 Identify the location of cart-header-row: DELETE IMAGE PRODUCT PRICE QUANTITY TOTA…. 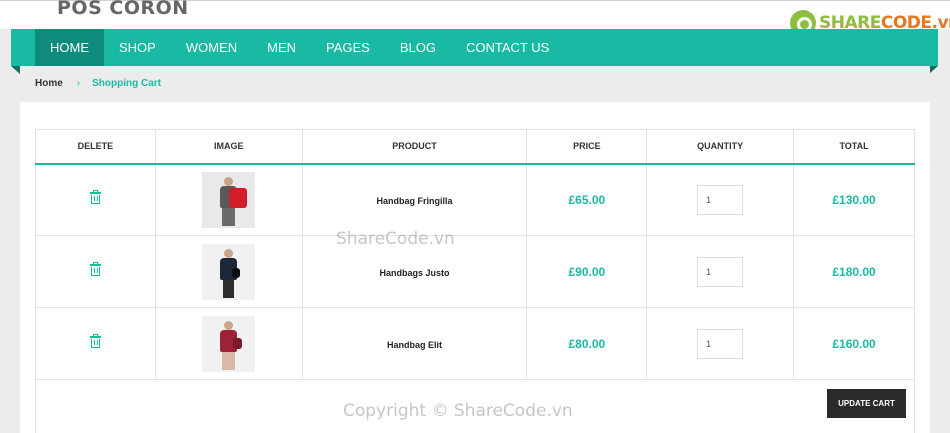
(475, 147).